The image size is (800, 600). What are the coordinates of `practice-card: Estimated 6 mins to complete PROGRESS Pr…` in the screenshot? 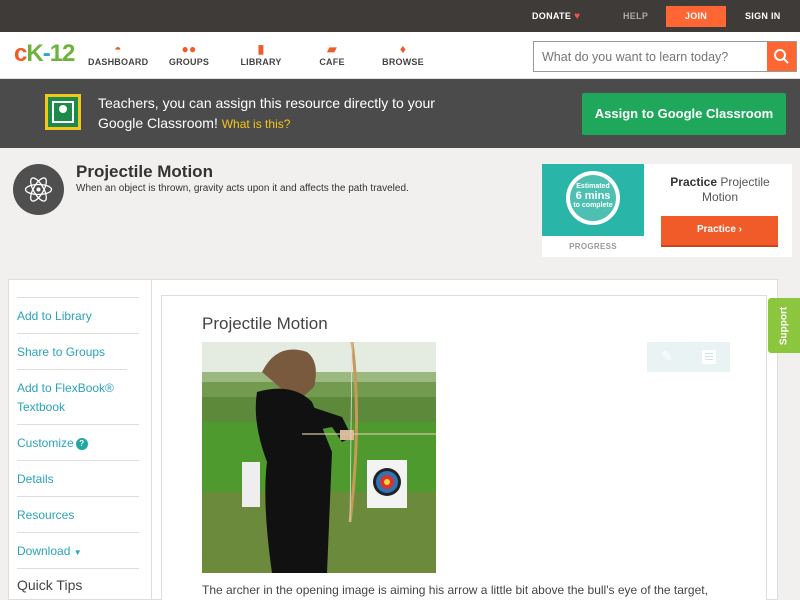 It's located at (667, 210).